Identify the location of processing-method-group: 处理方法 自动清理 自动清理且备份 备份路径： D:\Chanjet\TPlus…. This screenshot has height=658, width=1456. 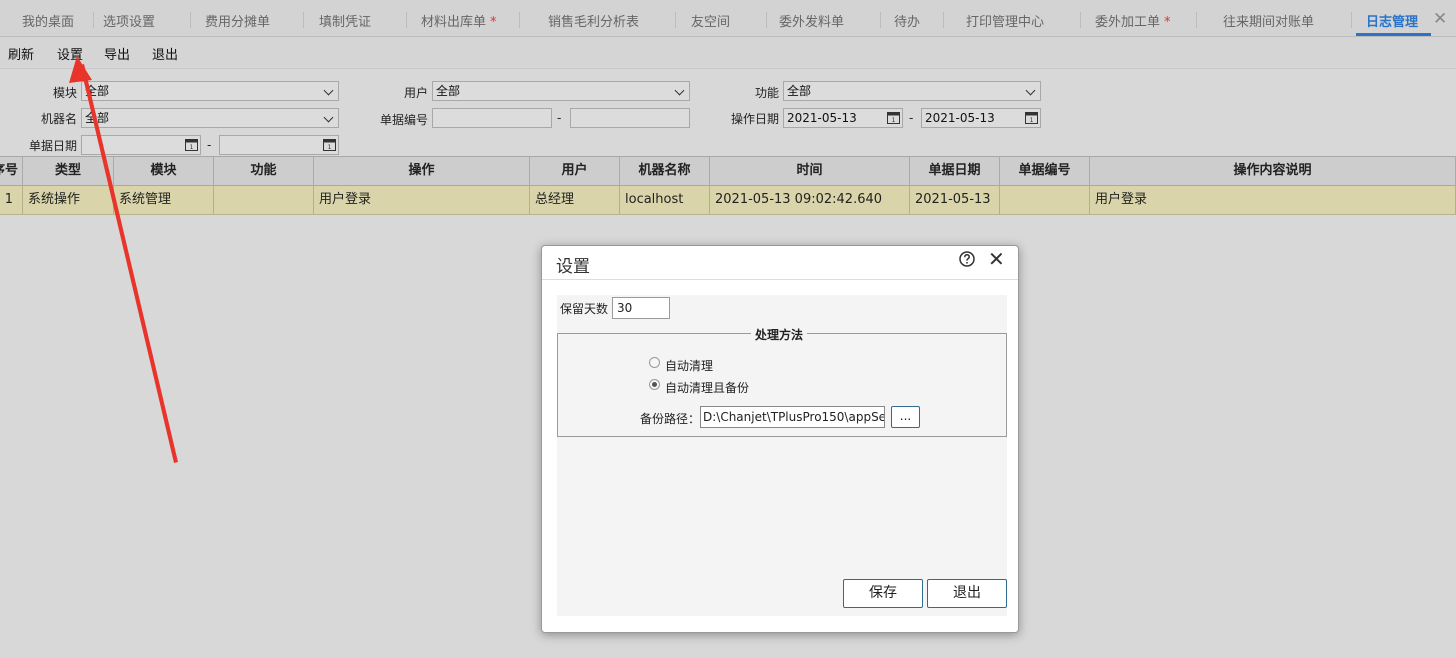
(782, 381).